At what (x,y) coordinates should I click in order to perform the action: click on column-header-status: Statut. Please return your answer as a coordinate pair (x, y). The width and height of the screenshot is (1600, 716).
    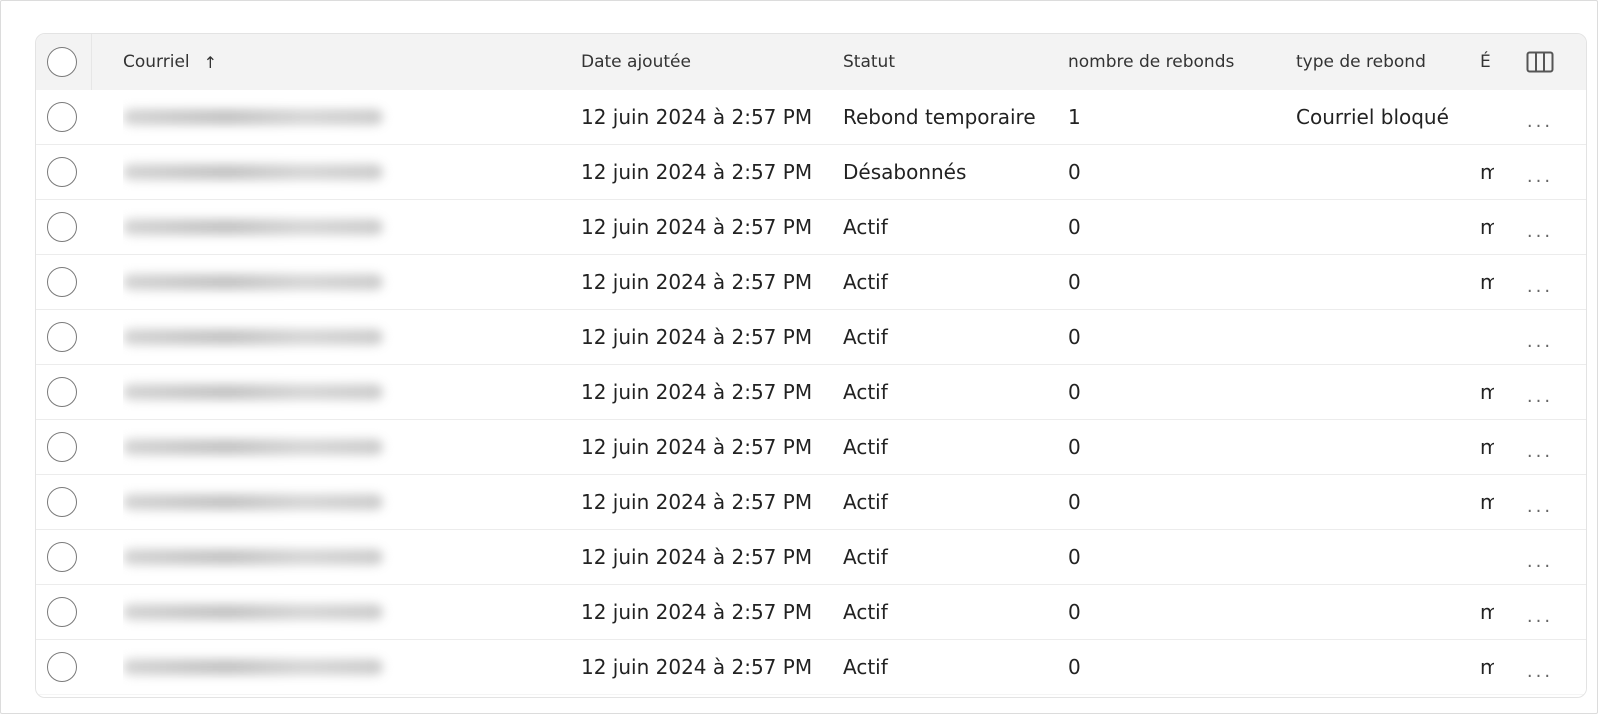
    Looking at the image, I should click on (948, 62).